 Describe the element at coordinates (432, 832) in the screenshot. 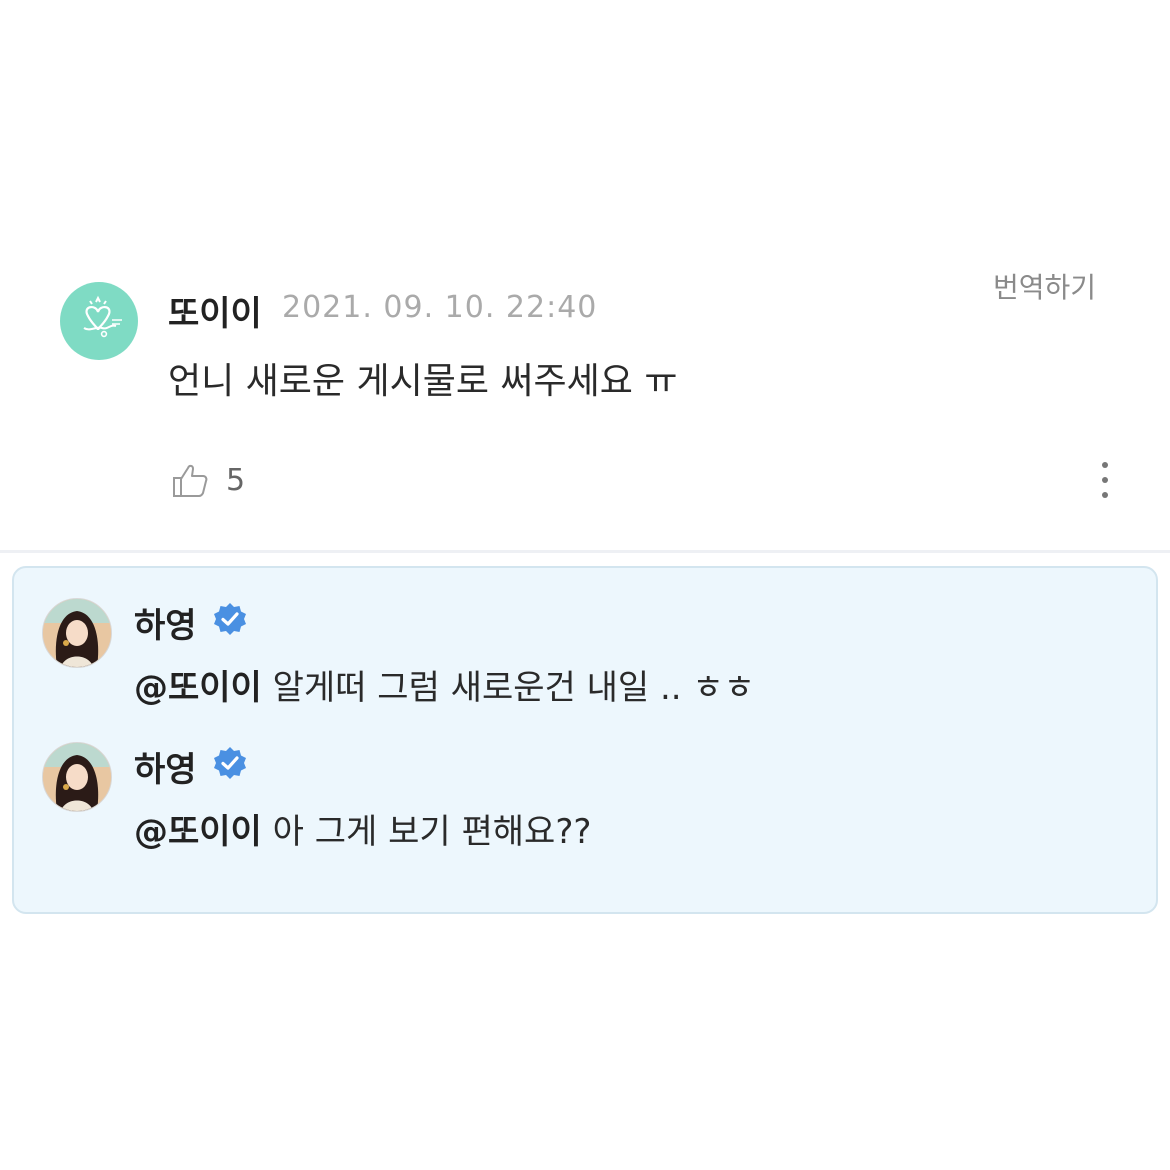

I see `reply-message: 아 그게 보기 편해요??` at that location.